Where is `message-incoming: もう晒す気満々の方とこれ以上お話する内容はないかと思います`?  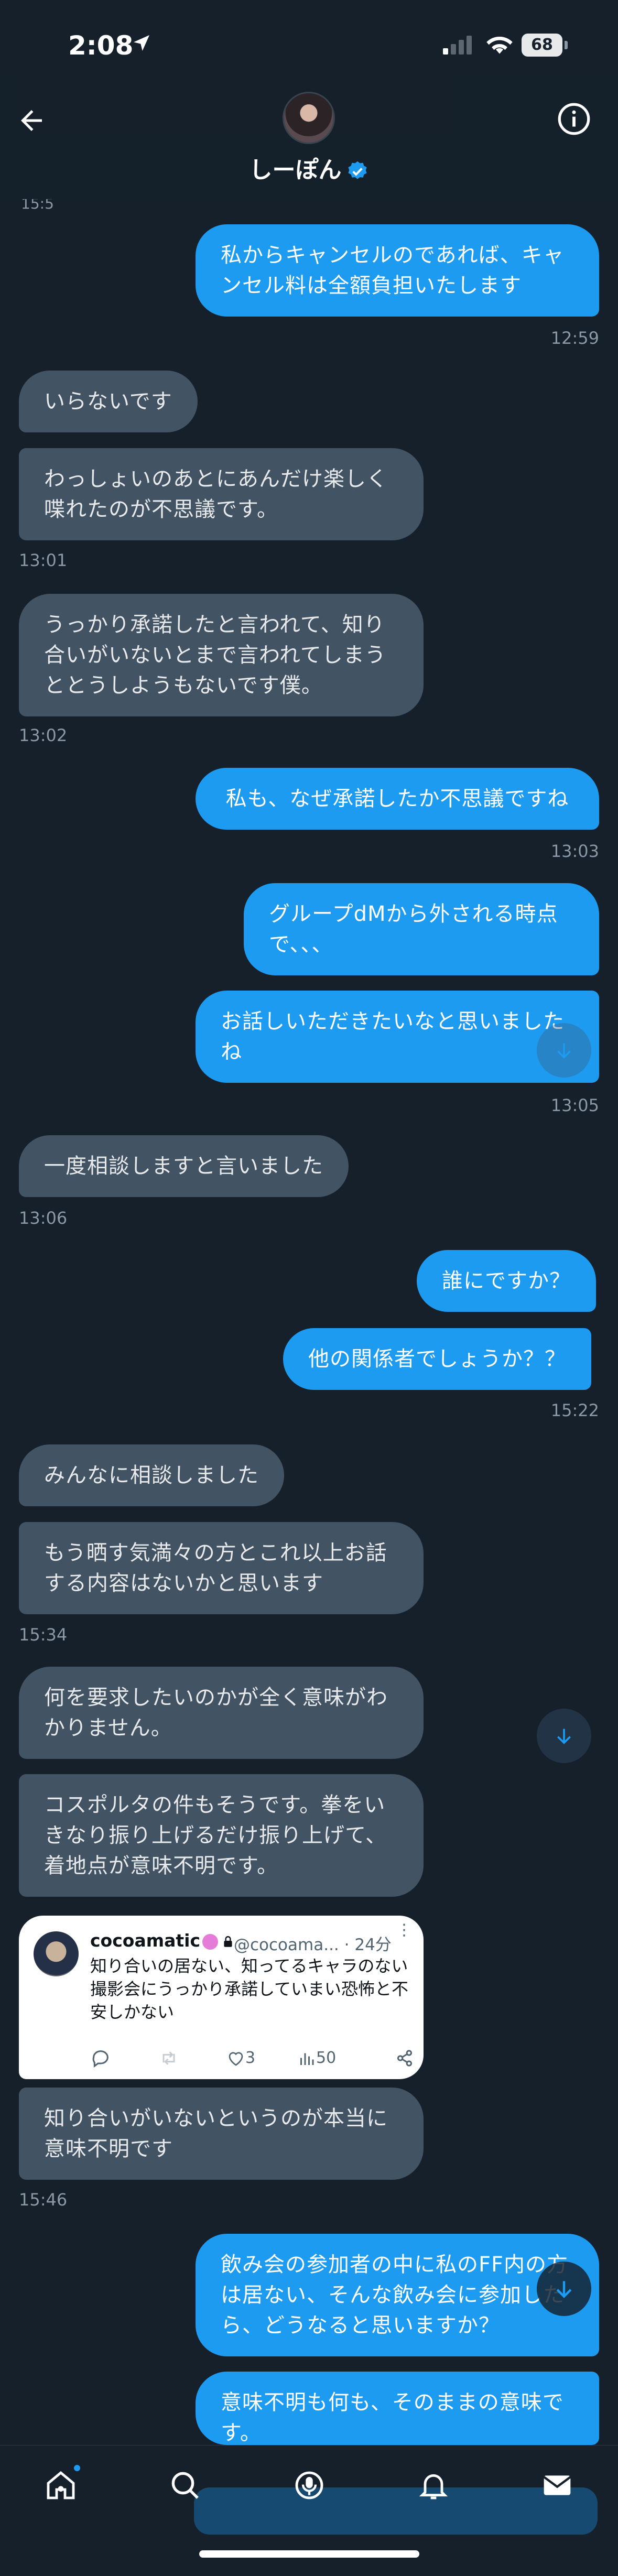 message-incoming: もう晒す気満々の方とこれ以上お話する内容はないかと思います is located at coordinates (222, 1568).